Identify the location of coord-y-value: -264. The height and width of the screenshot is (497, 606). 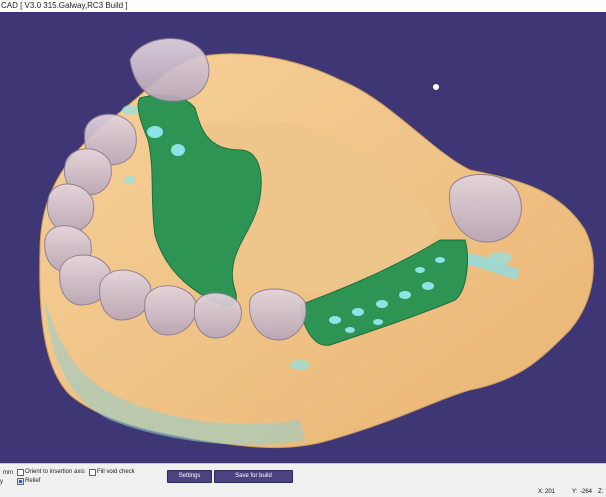
(586, 492).